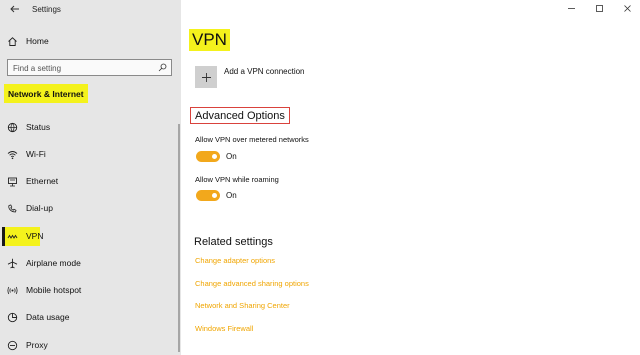 The height and width of the screenshot is (355, 640). I want to click on minimize-icon, so click(571, 8).